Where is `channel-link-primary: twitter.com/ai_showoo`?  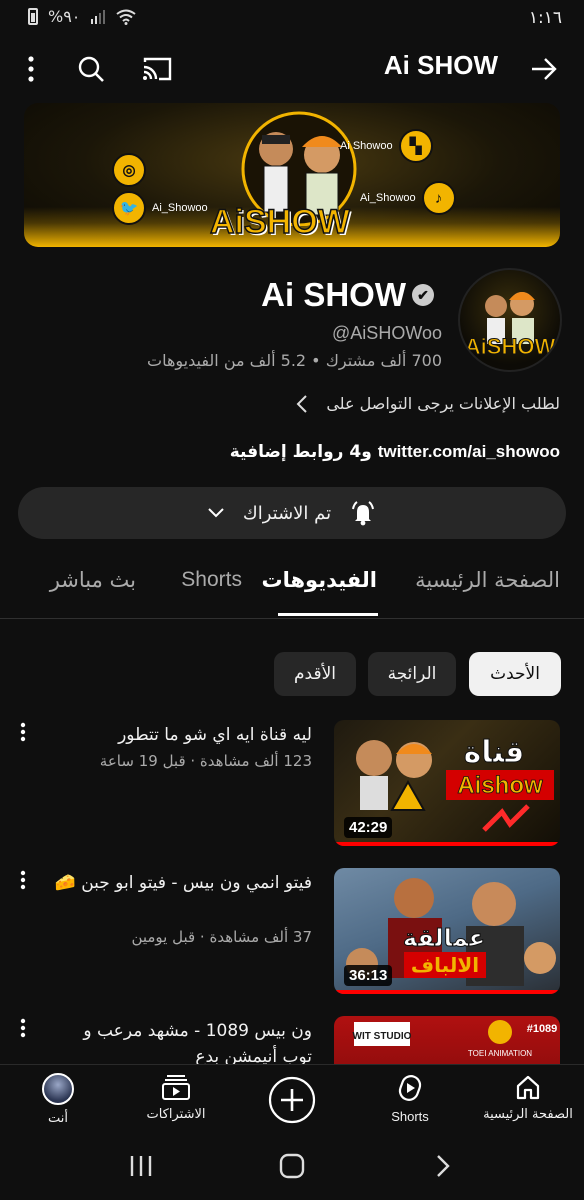
channel-link-primary: twitter.com/ai_showoo is located at coordinates (469, 451).